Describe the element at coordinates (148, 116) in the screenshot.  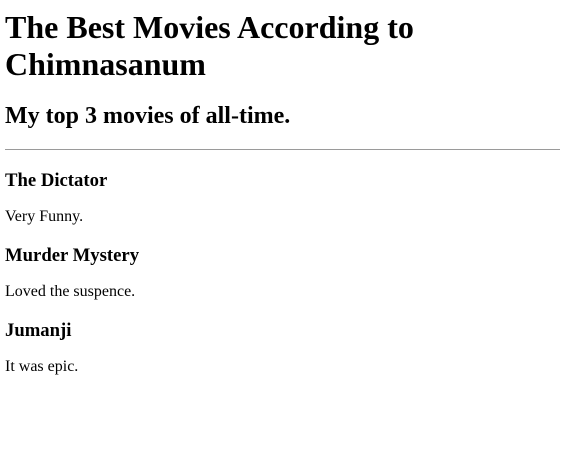
I see `page-subtitle: My top 3 movies of all-time.` at that location.